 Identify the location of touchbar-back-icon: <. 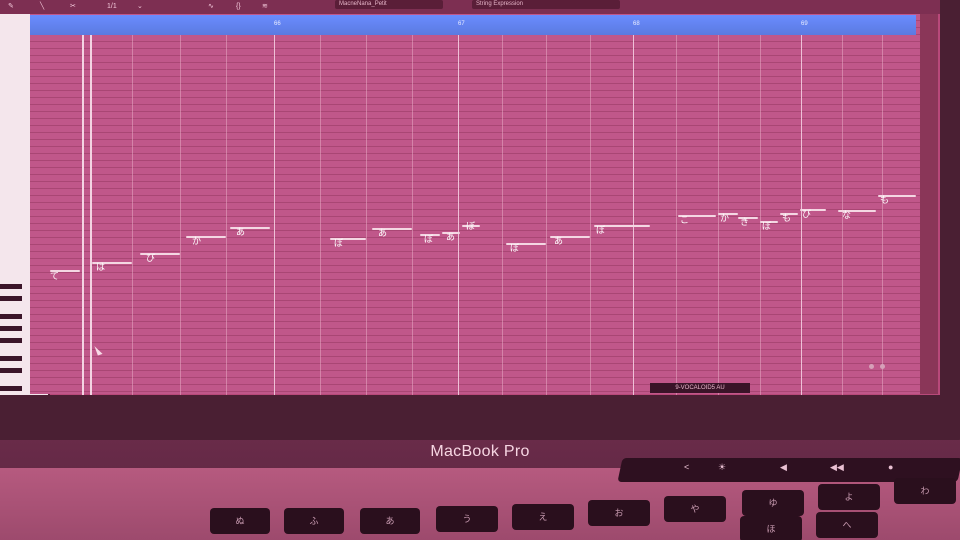
(686, 467).